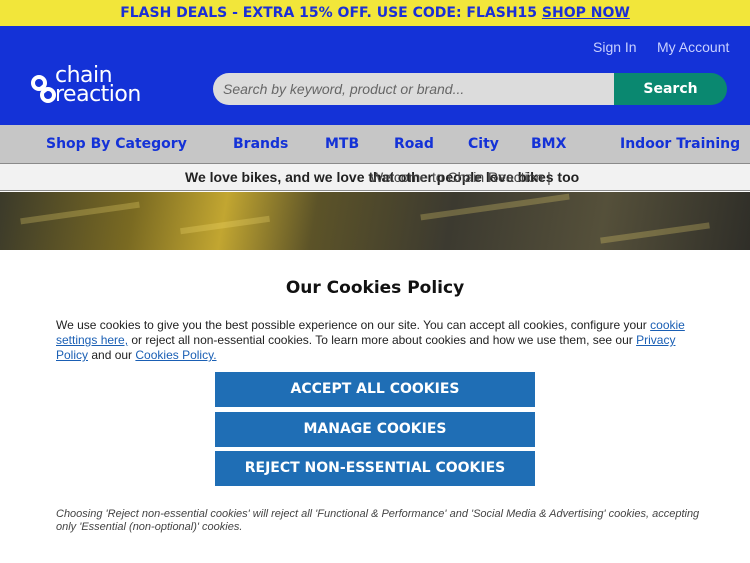 The height and width of the screenshot is (563, 750). I want to click on cookie-text-part-3: and our, so click(112, 355).